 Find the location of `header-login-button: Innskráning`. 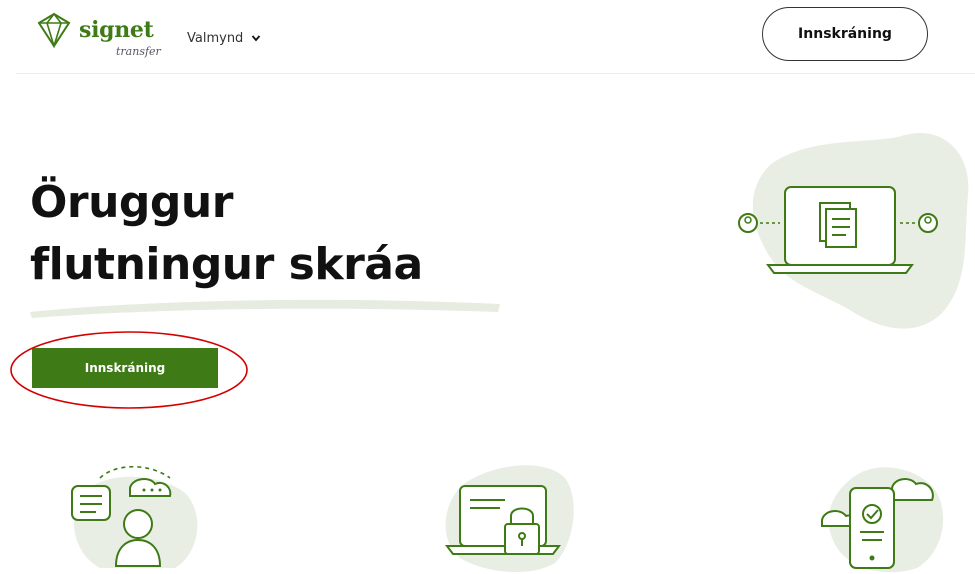

header-login-button: Innskráning is located at coordinates (845, 34).